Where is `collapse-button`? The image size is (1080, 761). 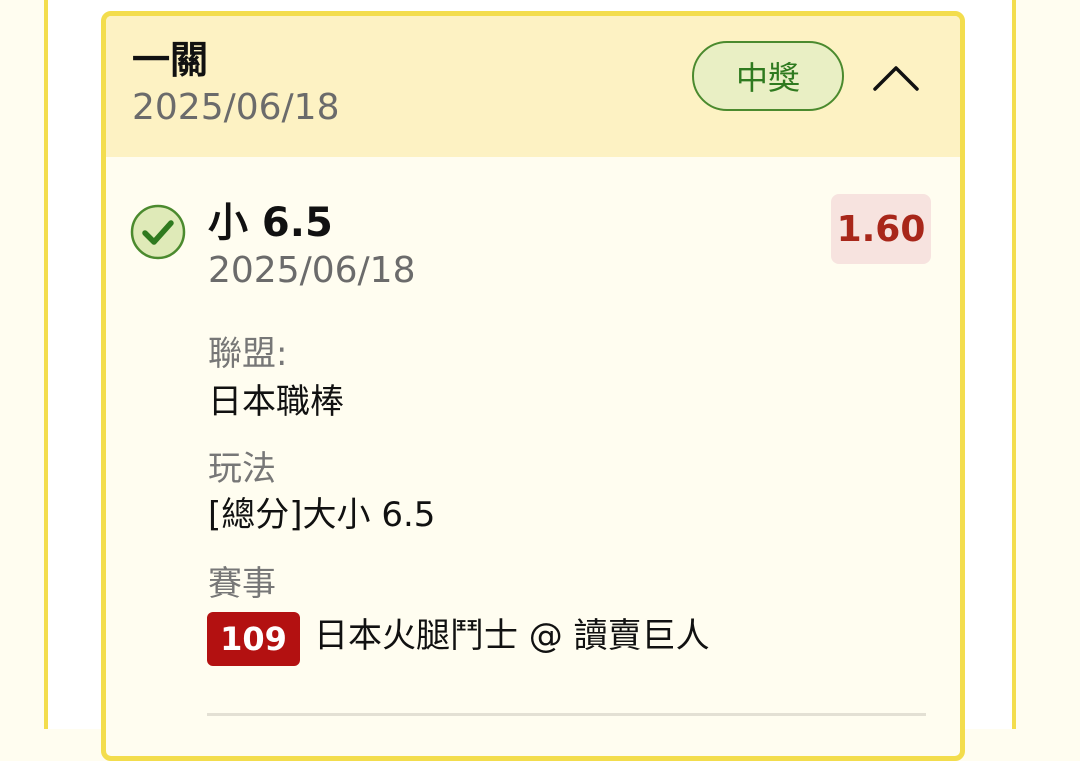 collapse-button is located at coordinates (896, 77).